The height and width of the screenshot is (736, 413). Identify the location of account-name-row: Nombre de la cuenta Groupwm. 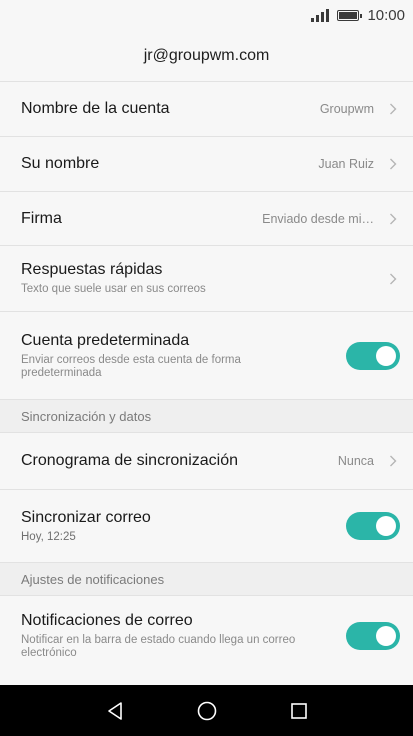
(206, 109).